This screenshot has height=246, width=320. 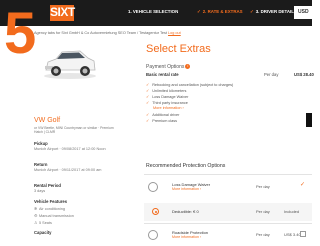 I want to click on included-item: ✓ Additional driver, so click(x=162, y=114).